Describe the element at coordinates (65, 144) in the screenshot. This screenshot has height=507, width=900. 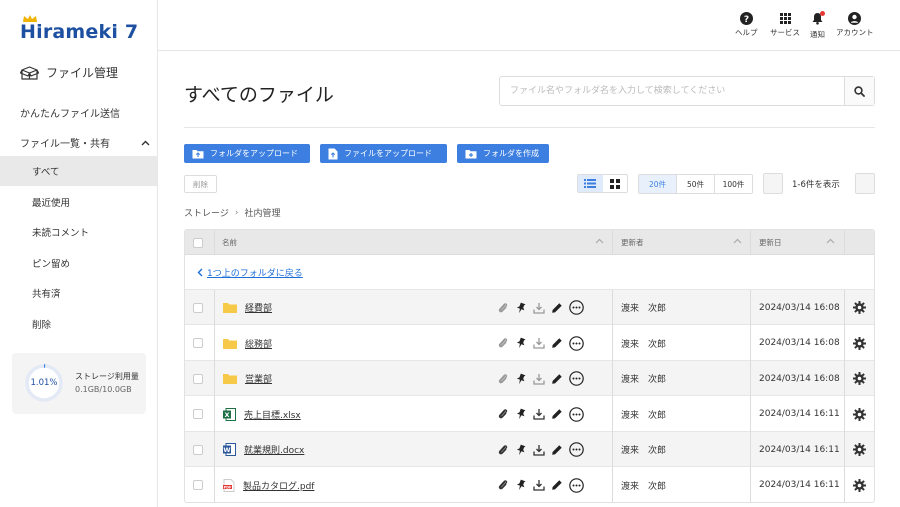
I see `file-list-group-label: ファイル一覧・共有` at that location.